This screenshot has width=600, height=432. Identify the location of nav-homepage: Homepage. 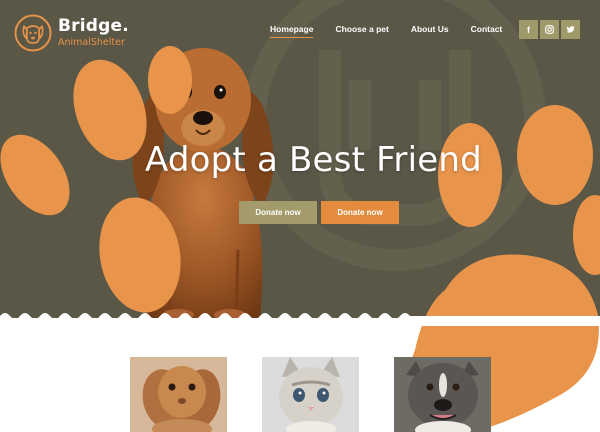
(292, 31).